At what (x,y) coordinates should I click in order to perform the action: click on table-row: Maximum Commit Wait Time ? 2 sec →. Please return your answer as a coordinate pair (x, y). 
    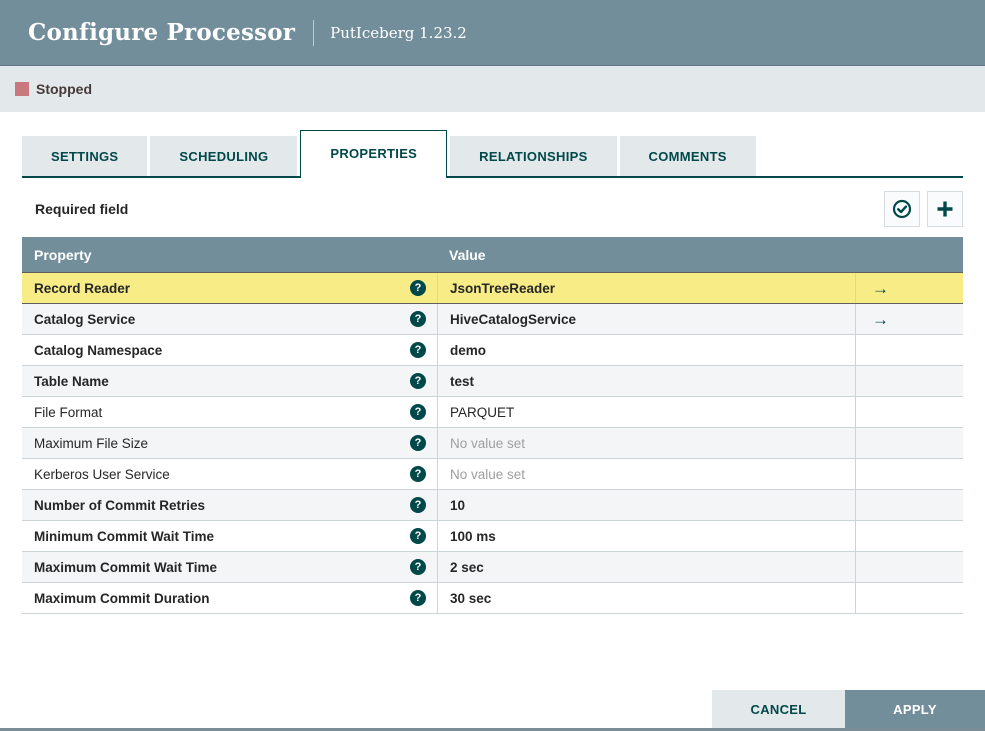
    Looking at the image, I should click on (492, 567).